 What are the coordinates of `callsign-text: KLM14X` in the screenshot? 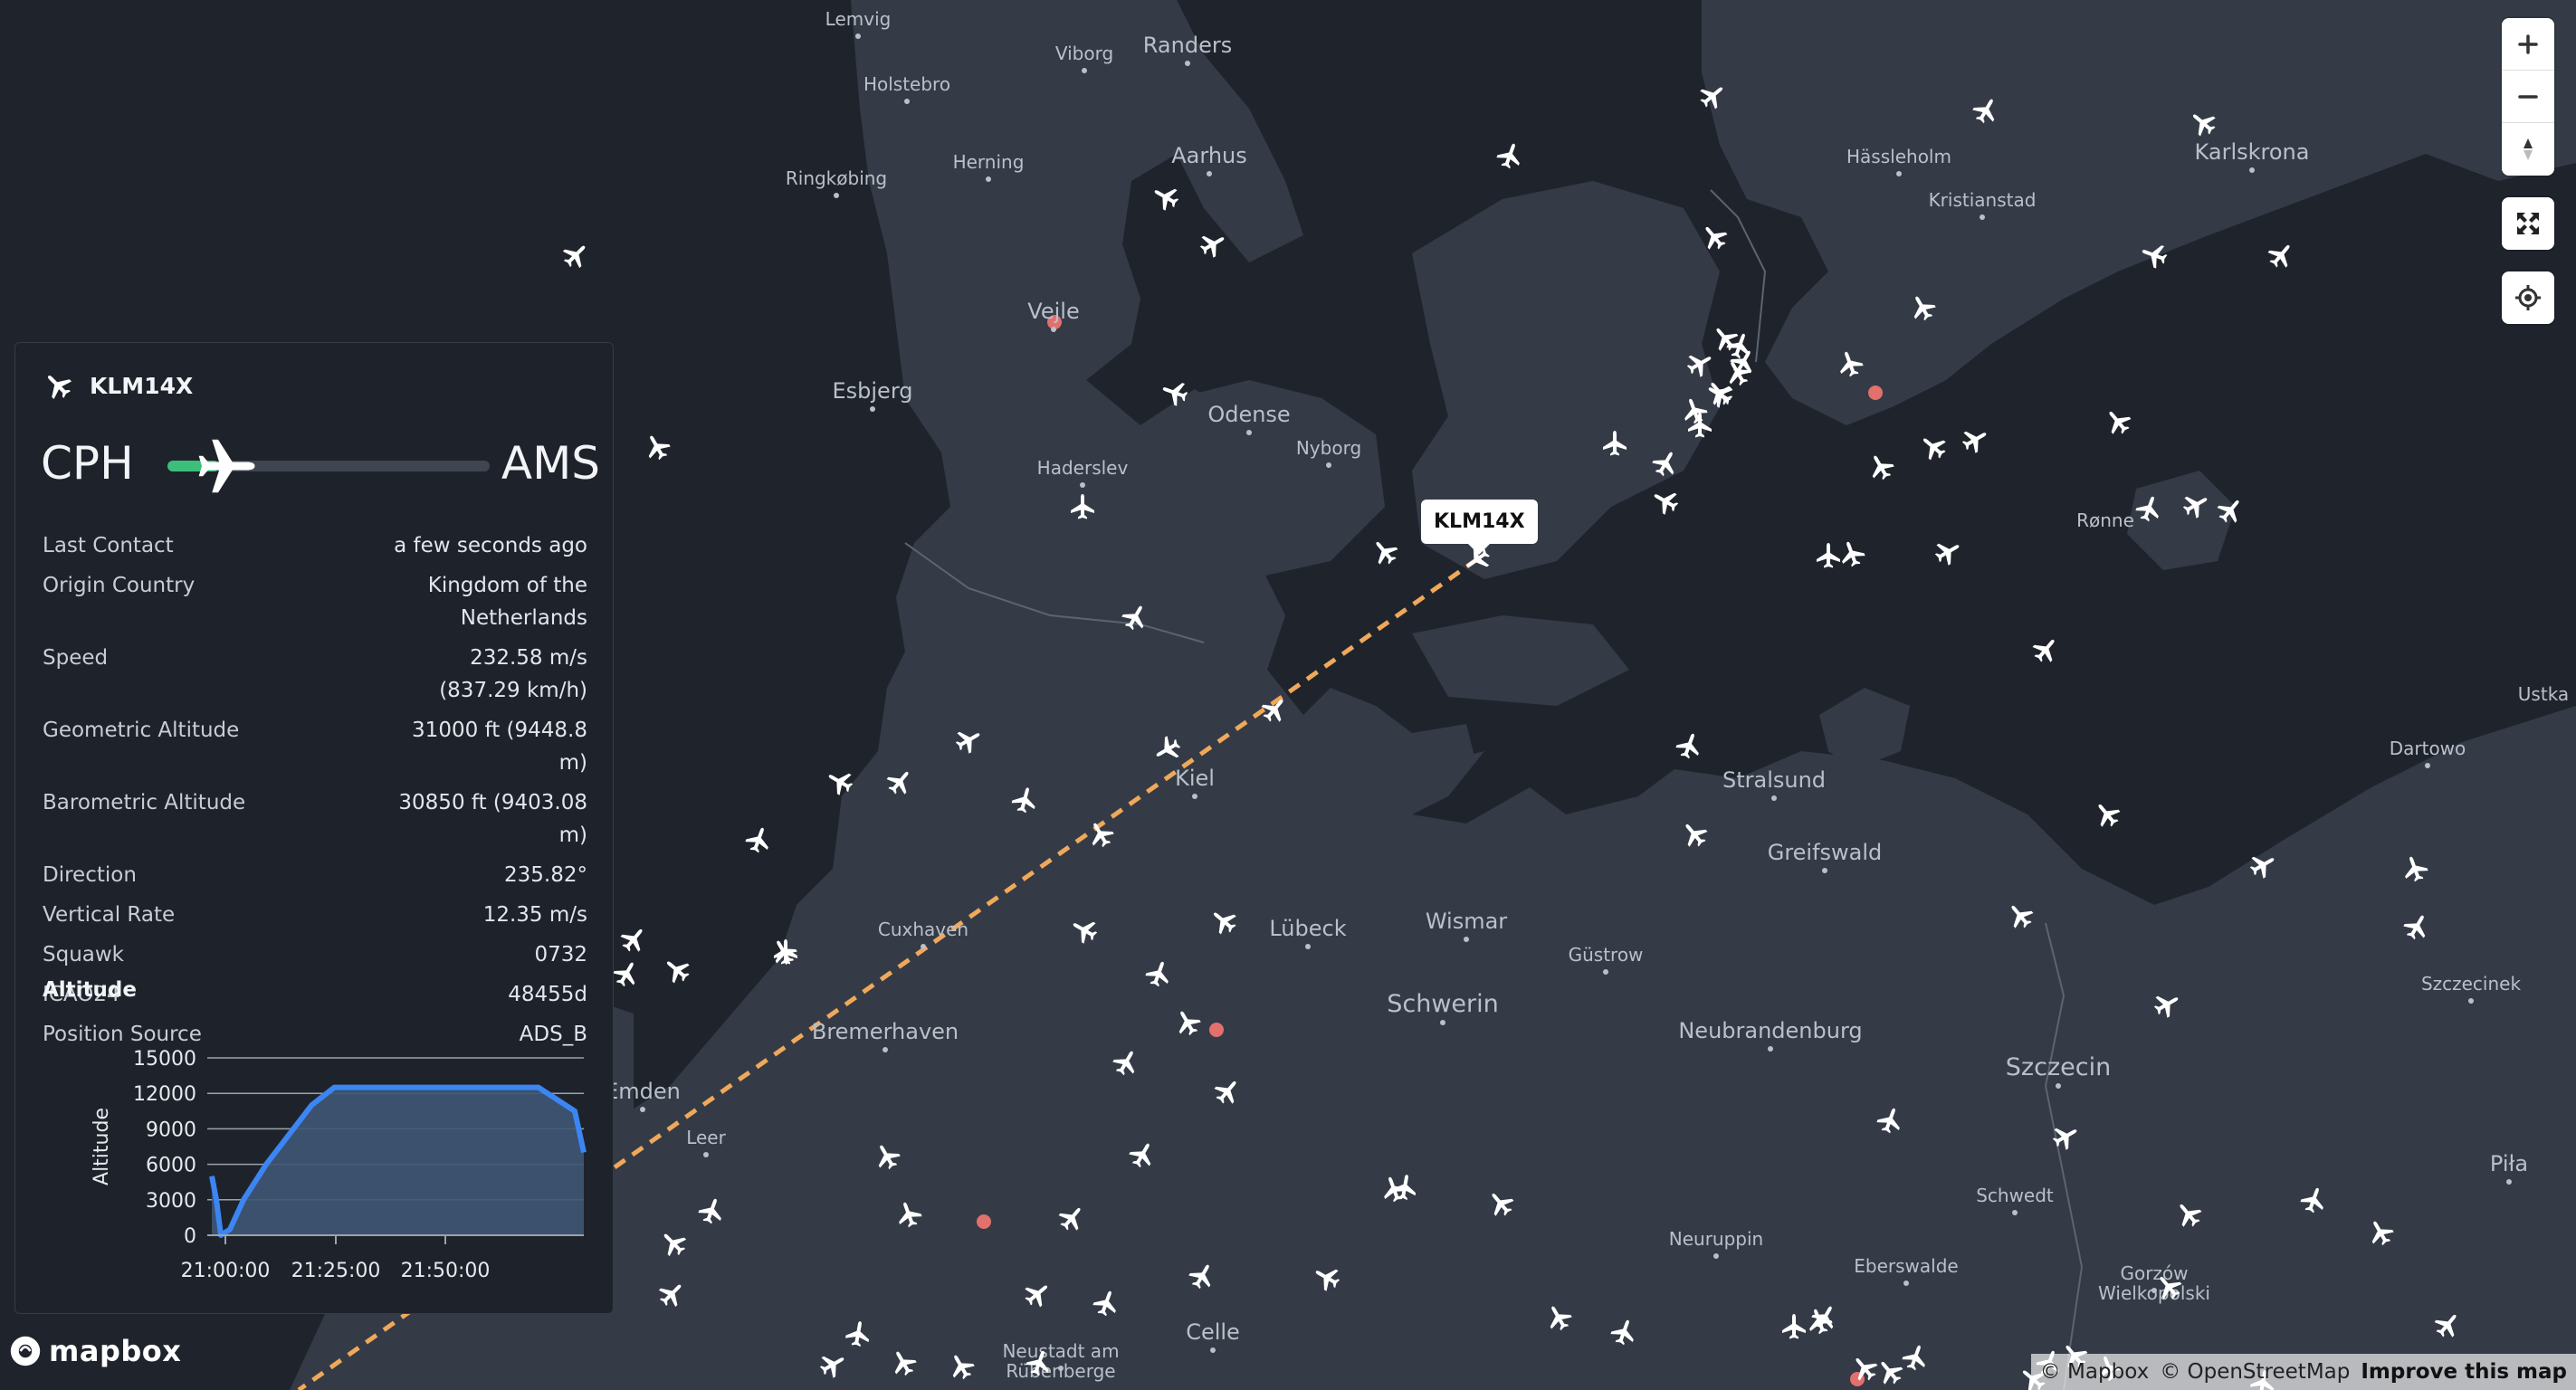 It's located at (142, 385).